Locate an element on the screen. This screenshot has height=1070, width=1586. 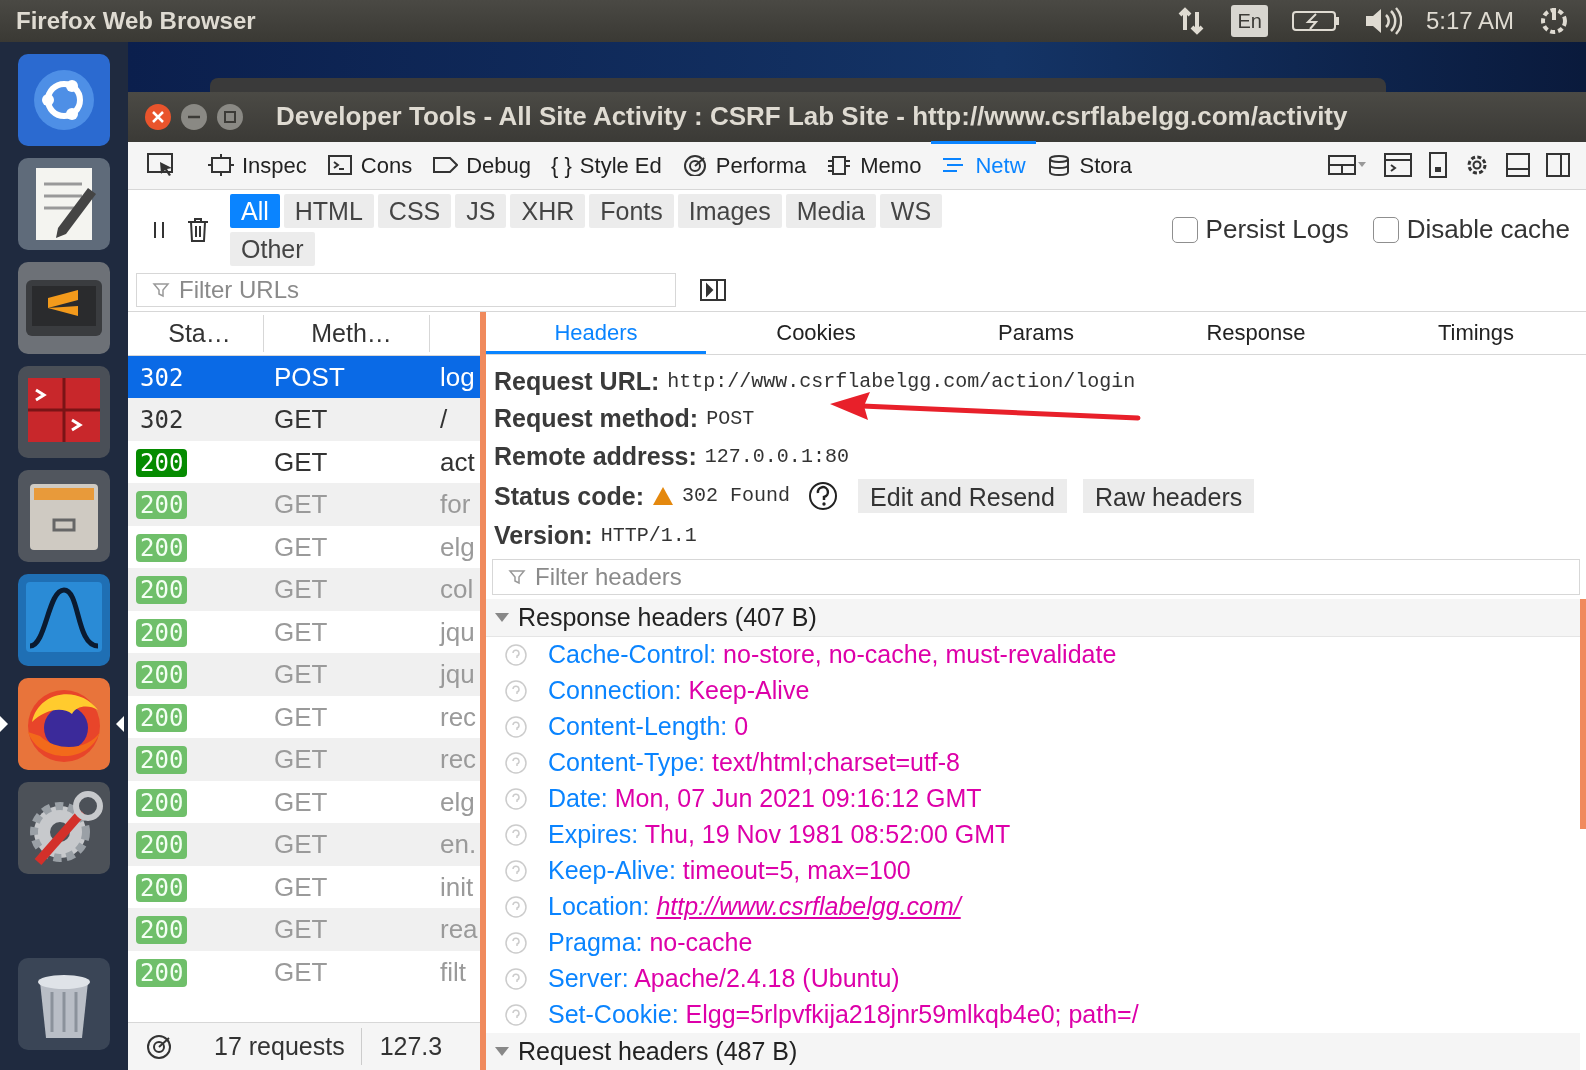
filter-button: All is located at coordinates (255, 210).